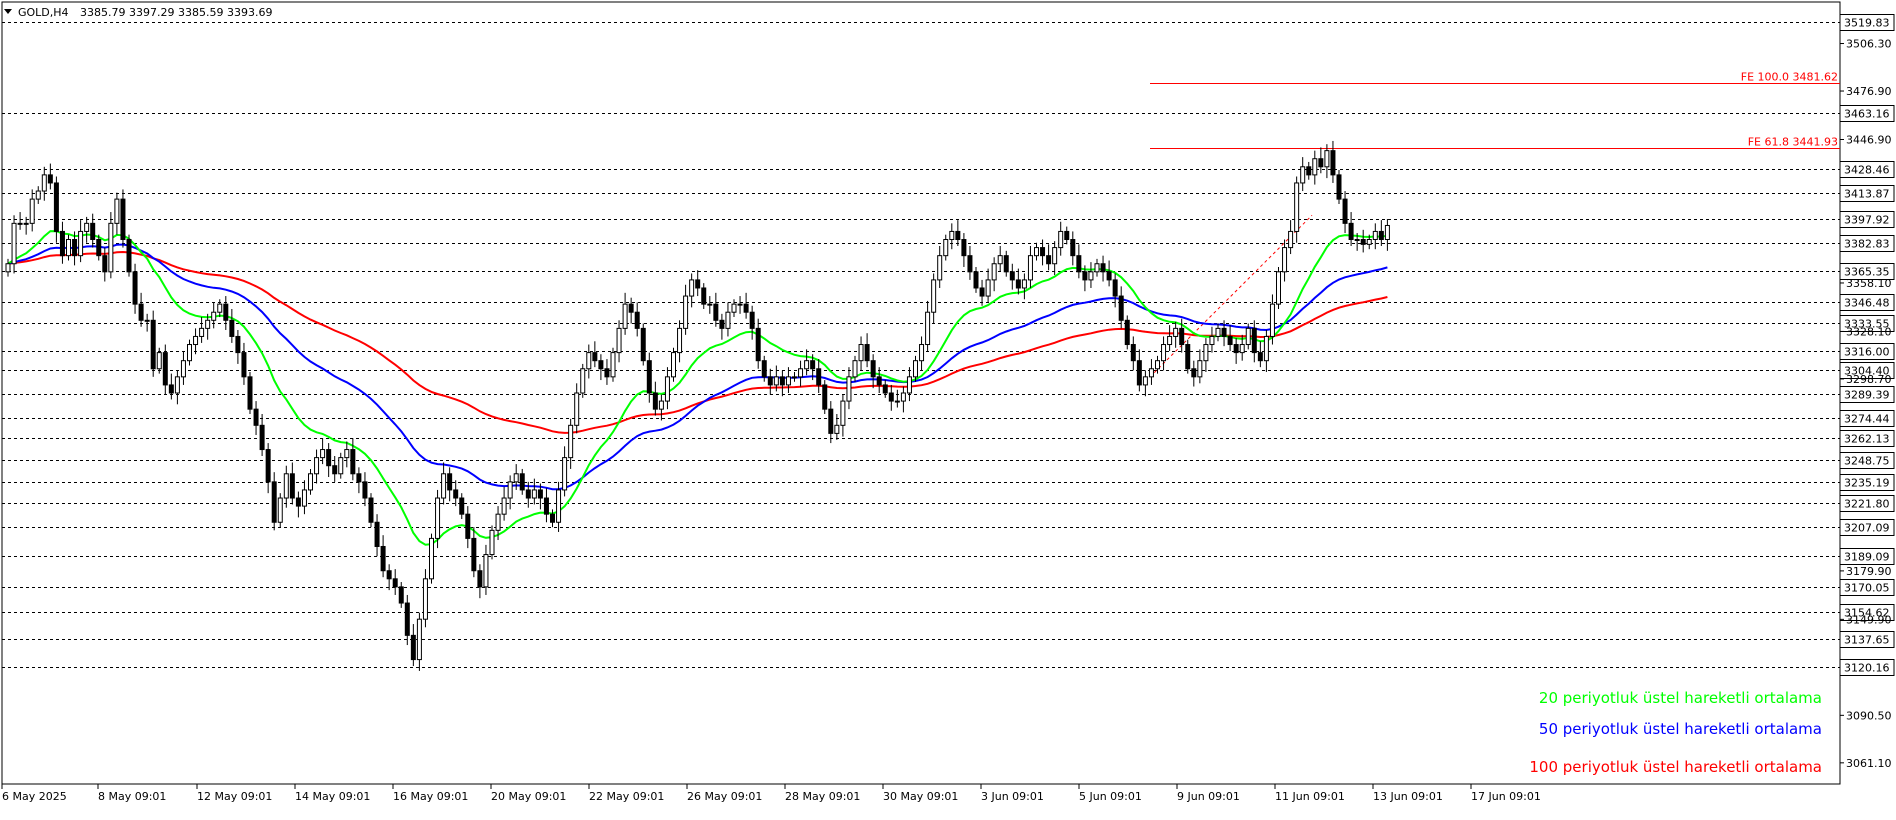 This screenshot has height=820, width=1896. Describe the element at coordinates (1012, 796) in the screenshot. I see `x-tick-label: 3 Jun 09:01` at that location.